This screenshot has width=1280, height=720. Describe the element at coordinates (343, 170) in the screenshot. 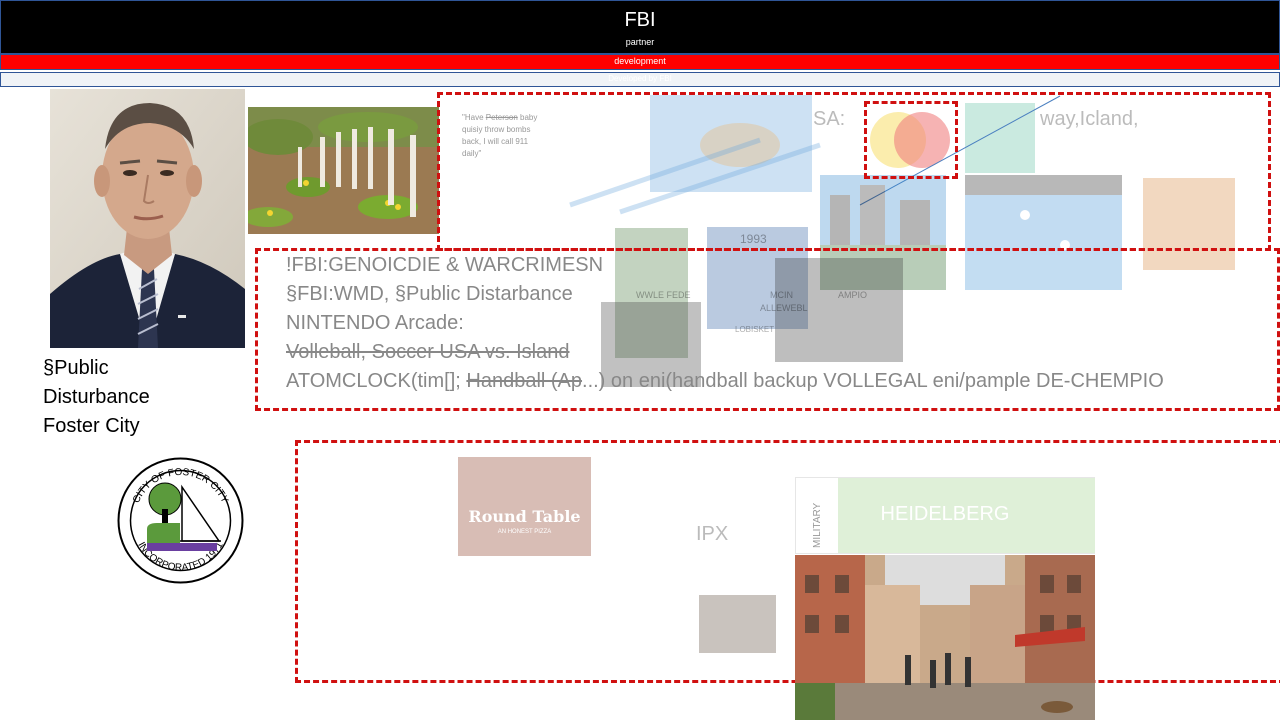

I see `garden-photo` at that location.